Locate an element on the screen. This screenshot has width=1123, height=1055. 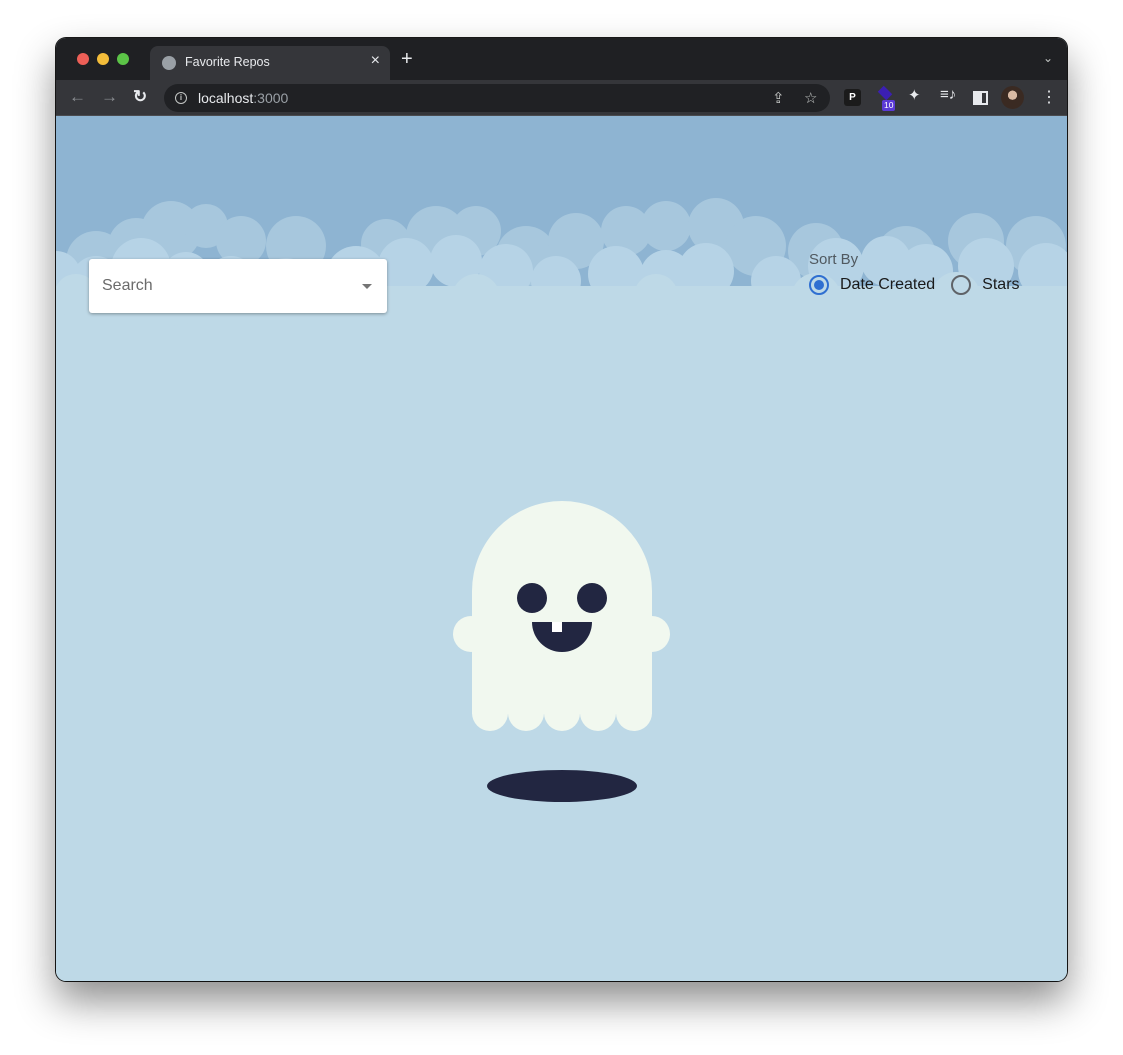
zoom-window-button is located at coordinates (123, 59).